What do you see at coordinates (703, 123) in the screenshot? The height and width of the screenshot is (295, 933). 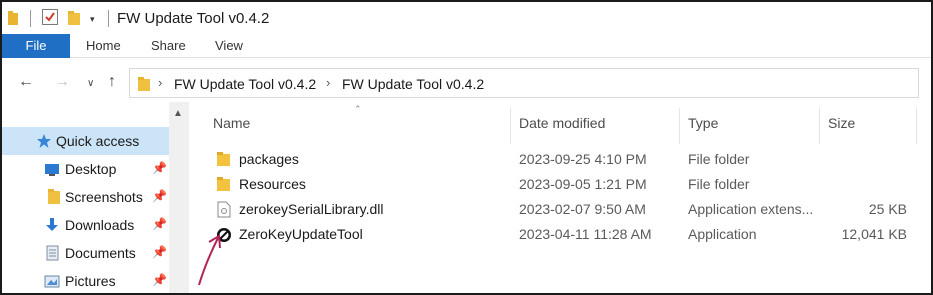 I see `column-header-type: Type` at bounding box center [703, 123].